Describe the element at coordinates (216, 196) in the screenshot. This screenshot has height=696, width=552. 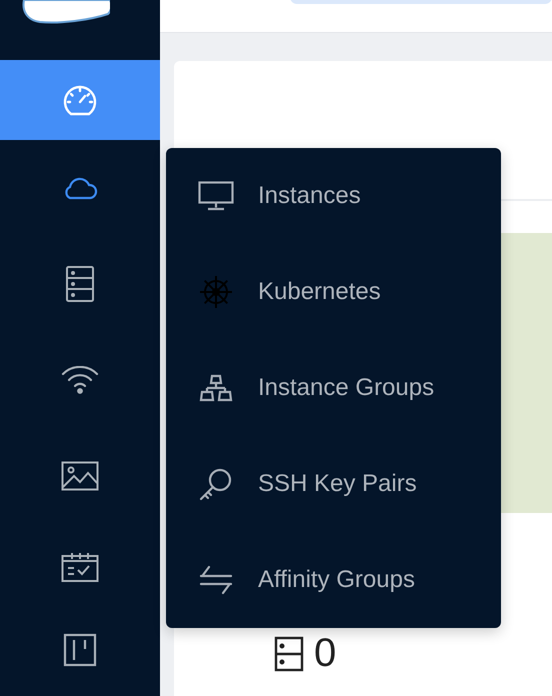
I see `monitor-icon` at that location.